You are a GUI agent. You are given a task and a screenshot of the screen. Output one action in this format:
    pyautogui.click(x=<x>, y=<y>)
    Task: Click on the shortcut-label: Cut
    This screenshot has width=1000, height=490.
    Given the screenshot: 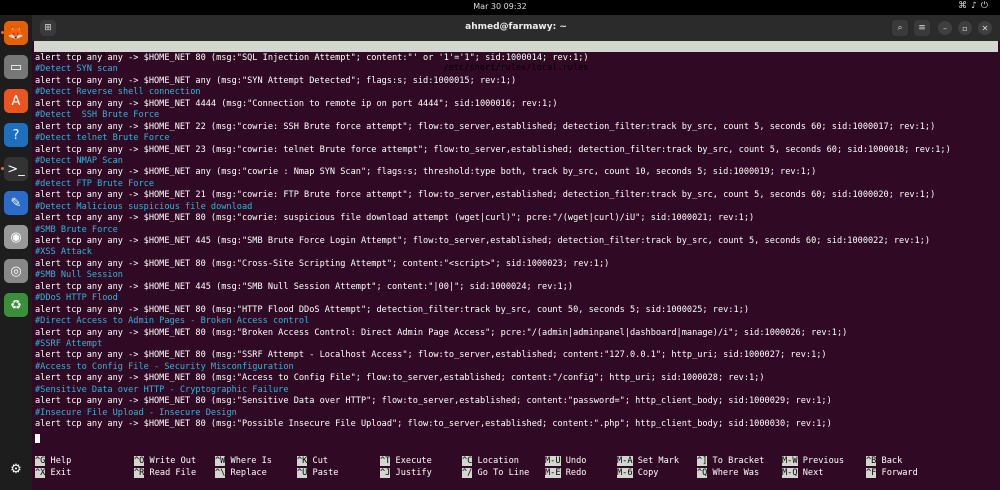 What is the action you would take?
    pyautogui.click(x=320, y=461)
    